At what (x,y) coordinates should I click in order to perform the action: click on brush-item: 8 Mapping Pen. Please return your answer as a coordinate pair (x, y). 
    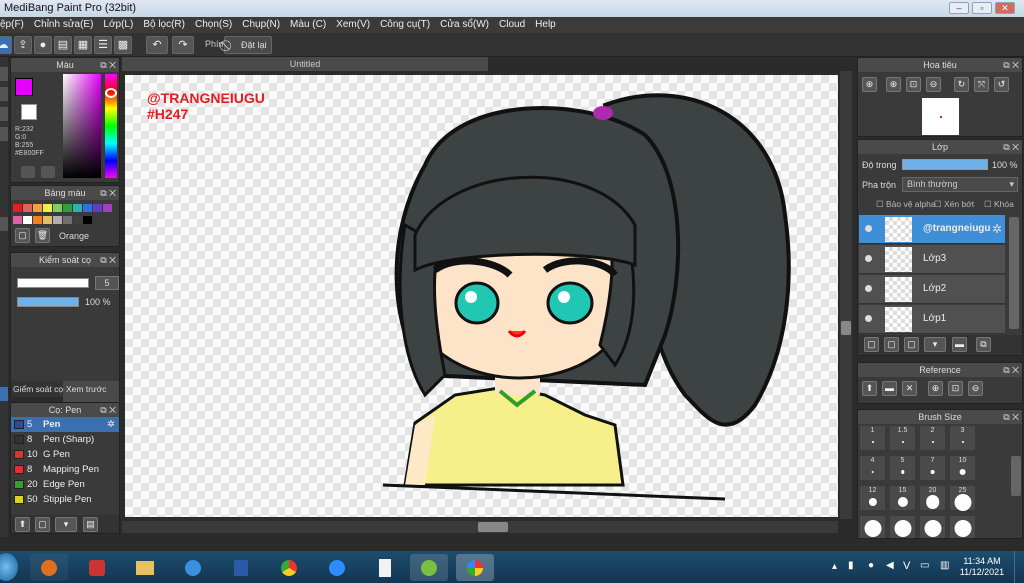
    Looking at the image, I should click on (65, 469).